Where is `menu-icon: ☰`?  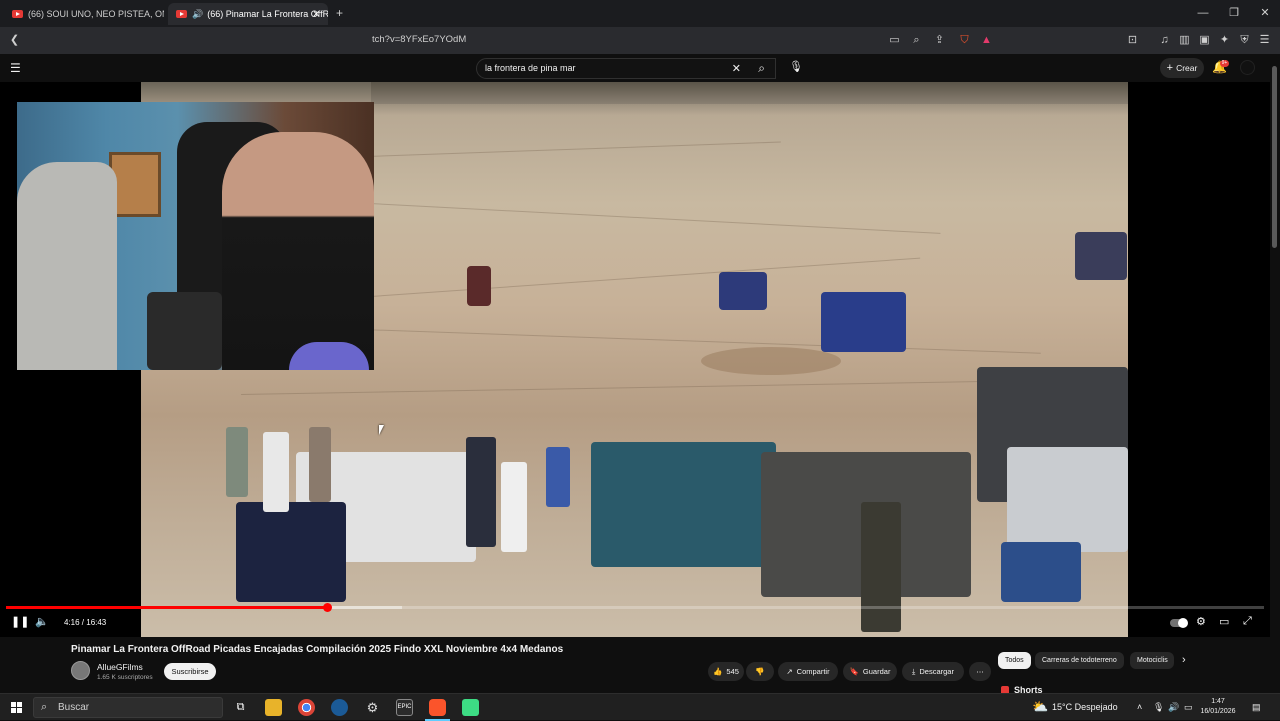 menu-icon: ☰ is located at coordinates (1264, 40).